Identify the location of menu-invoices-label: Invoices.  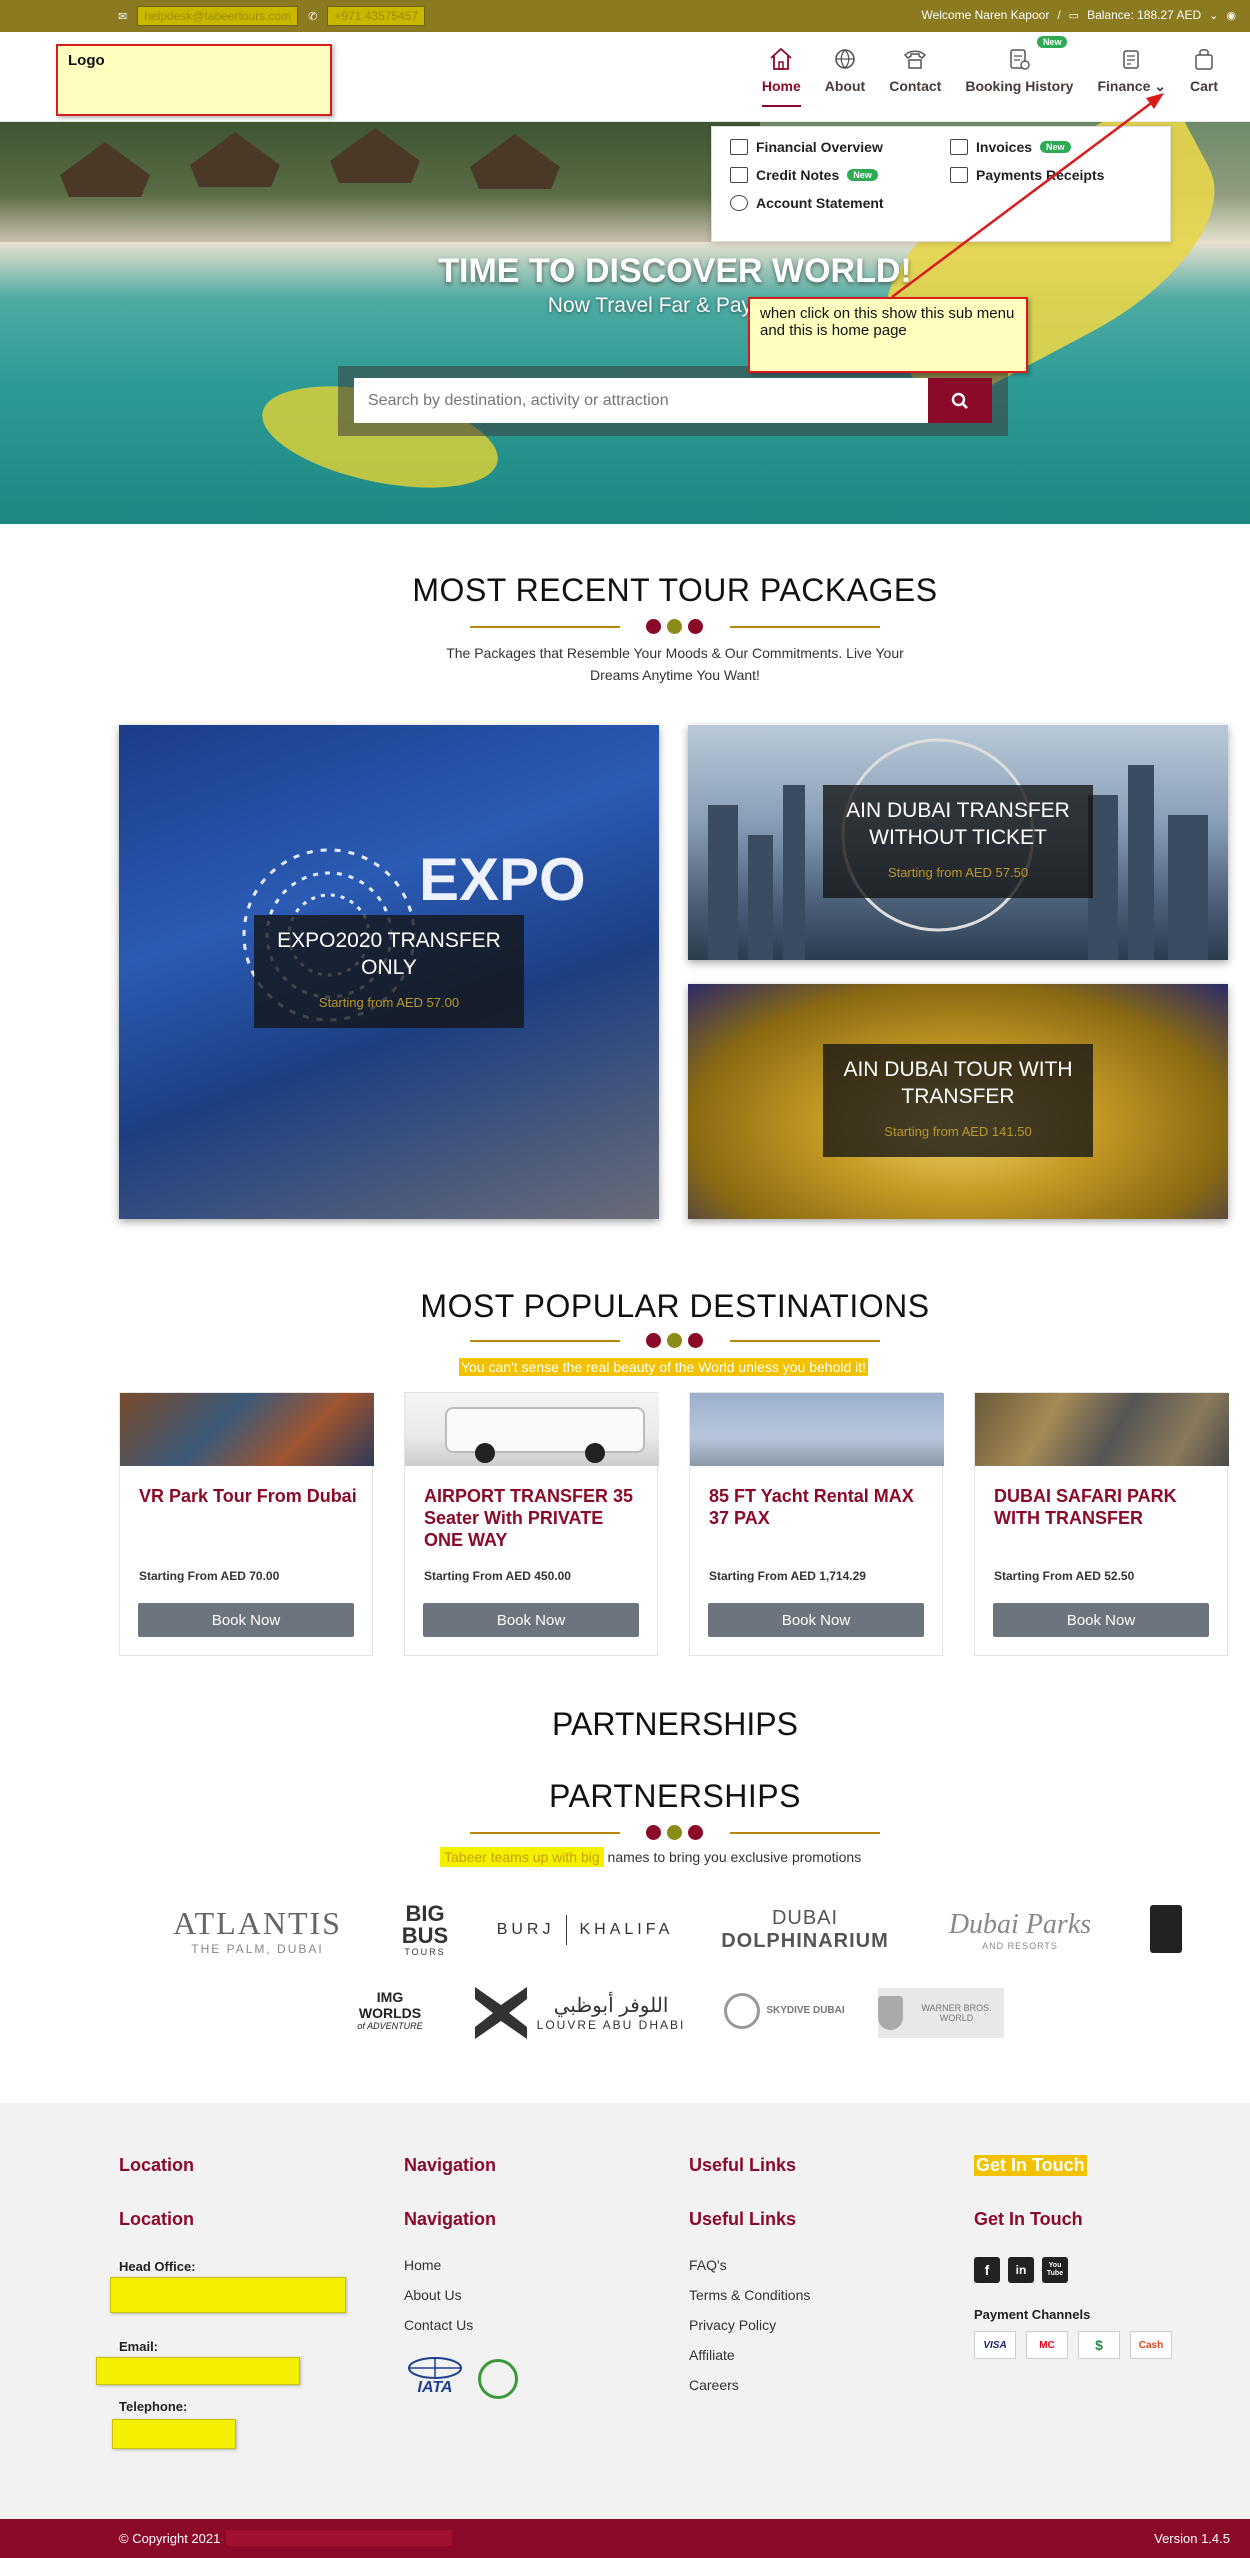
(1004, 147).